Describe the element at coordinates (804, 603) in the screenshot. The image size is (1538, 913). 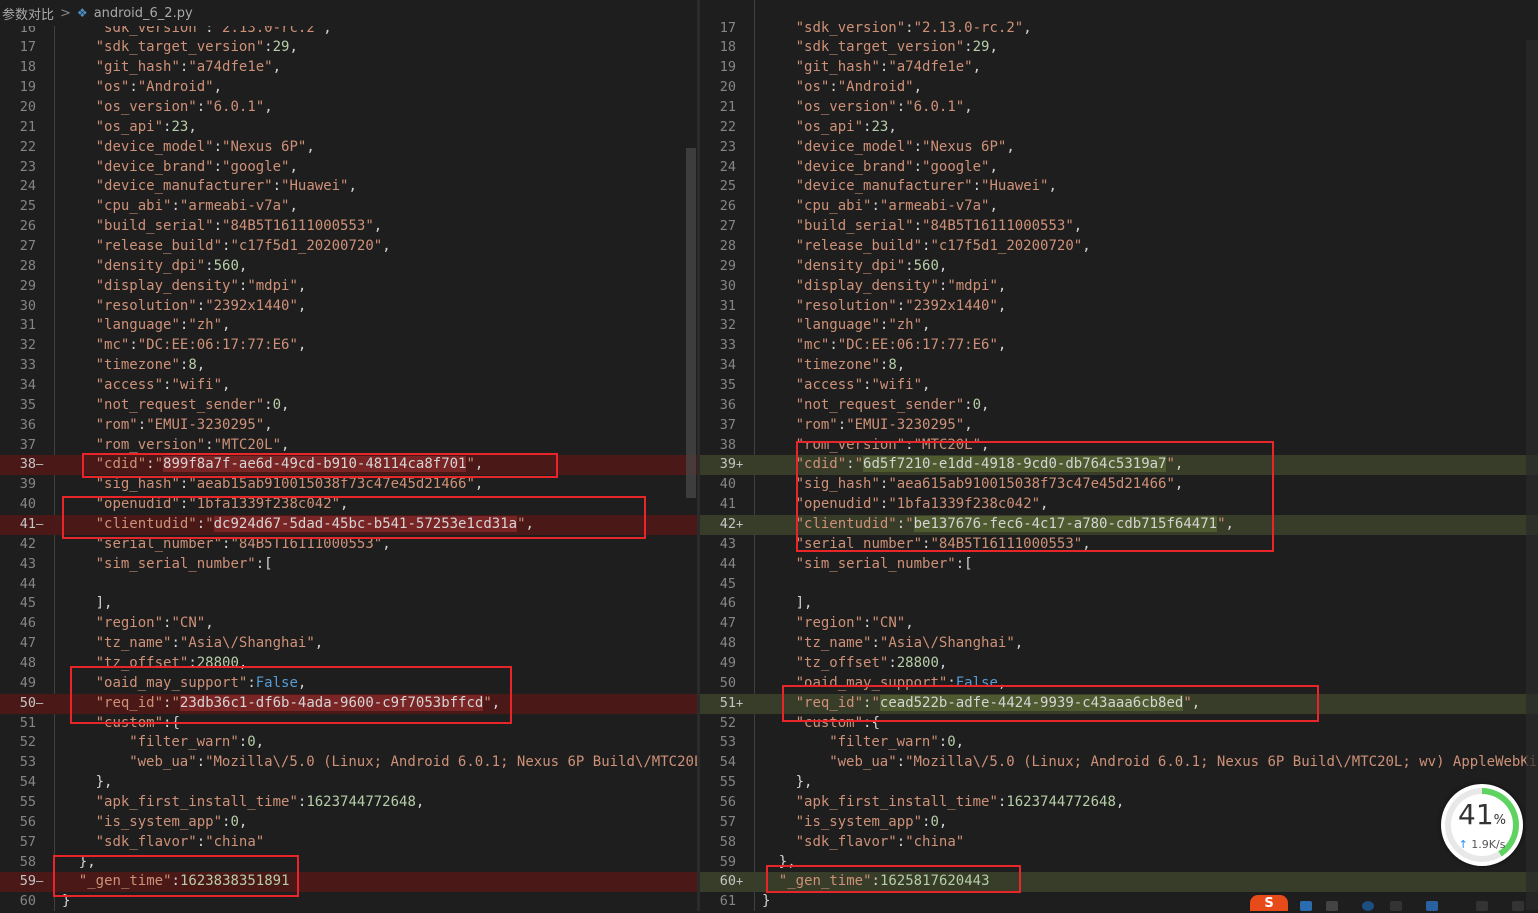
I see `code-token: ],` at that location.